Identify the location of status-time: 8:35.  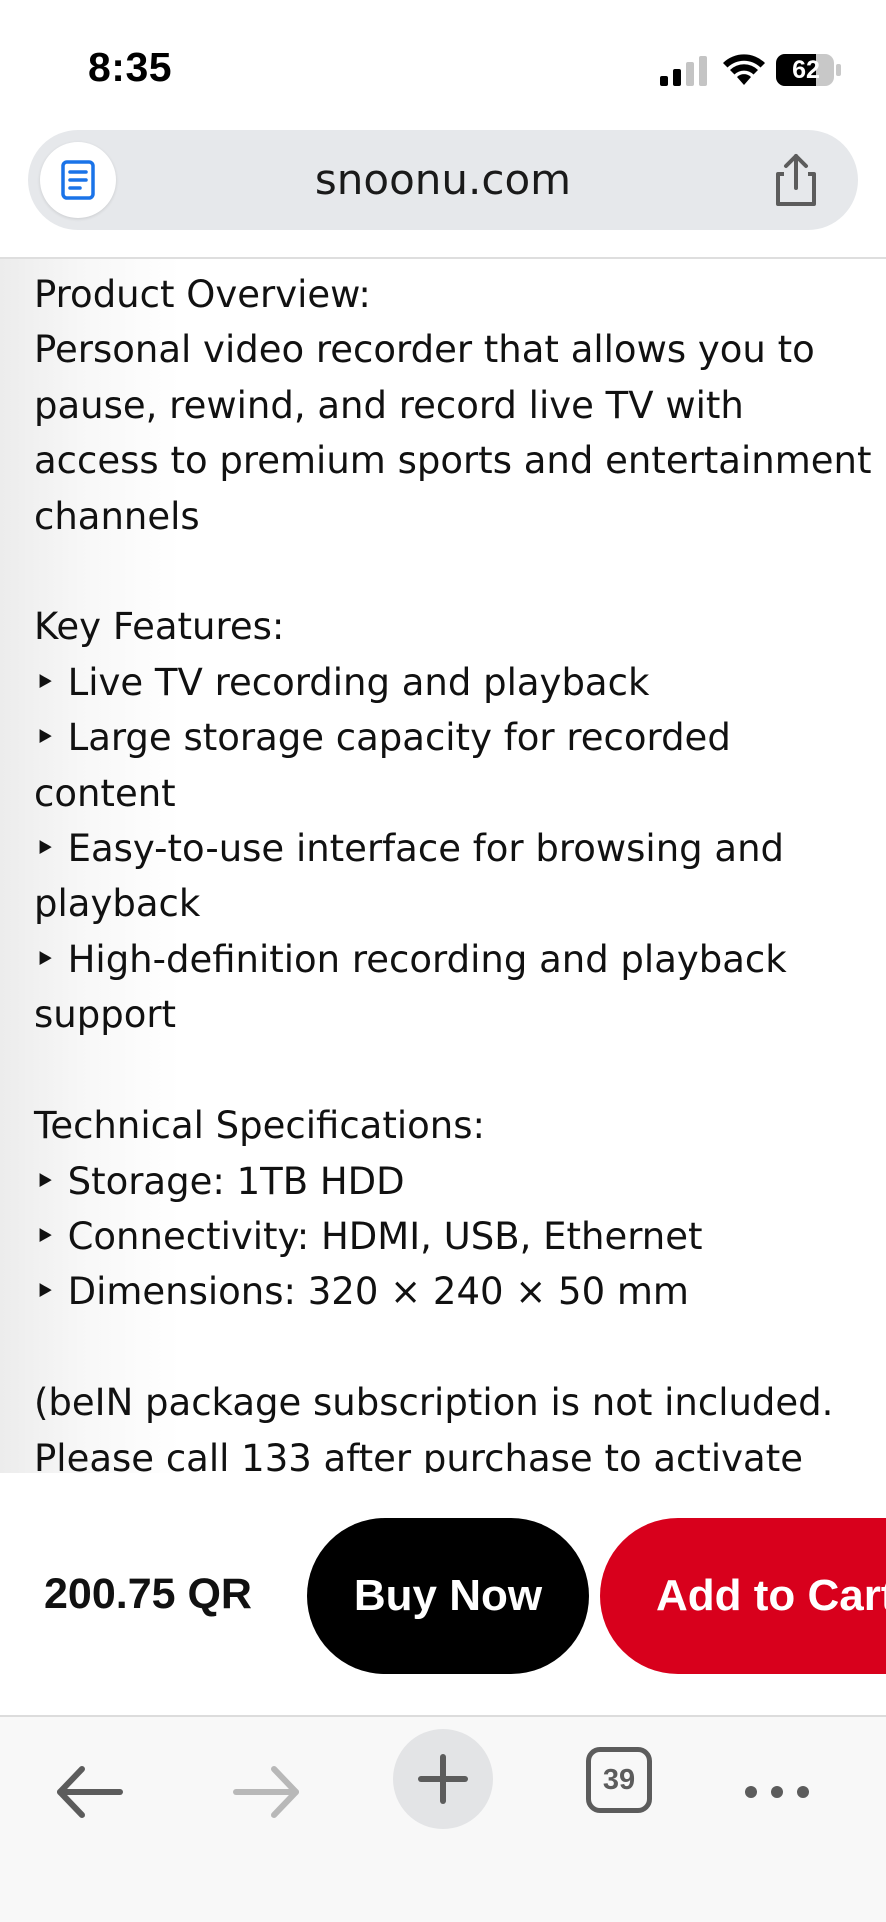
(130, 67).